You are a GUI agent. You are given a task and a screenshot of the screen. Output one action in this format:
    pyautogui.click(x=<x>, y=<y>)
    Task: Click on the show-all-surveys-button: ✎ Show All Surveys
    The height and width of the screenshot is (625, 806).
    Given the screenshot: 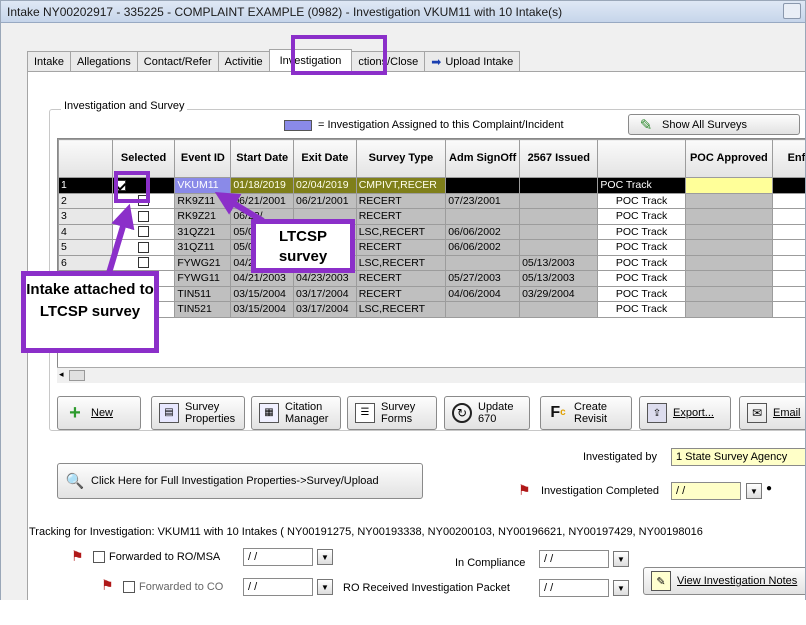 What is the action you would take?
    pyautogui.click(x=714, y=124)
    